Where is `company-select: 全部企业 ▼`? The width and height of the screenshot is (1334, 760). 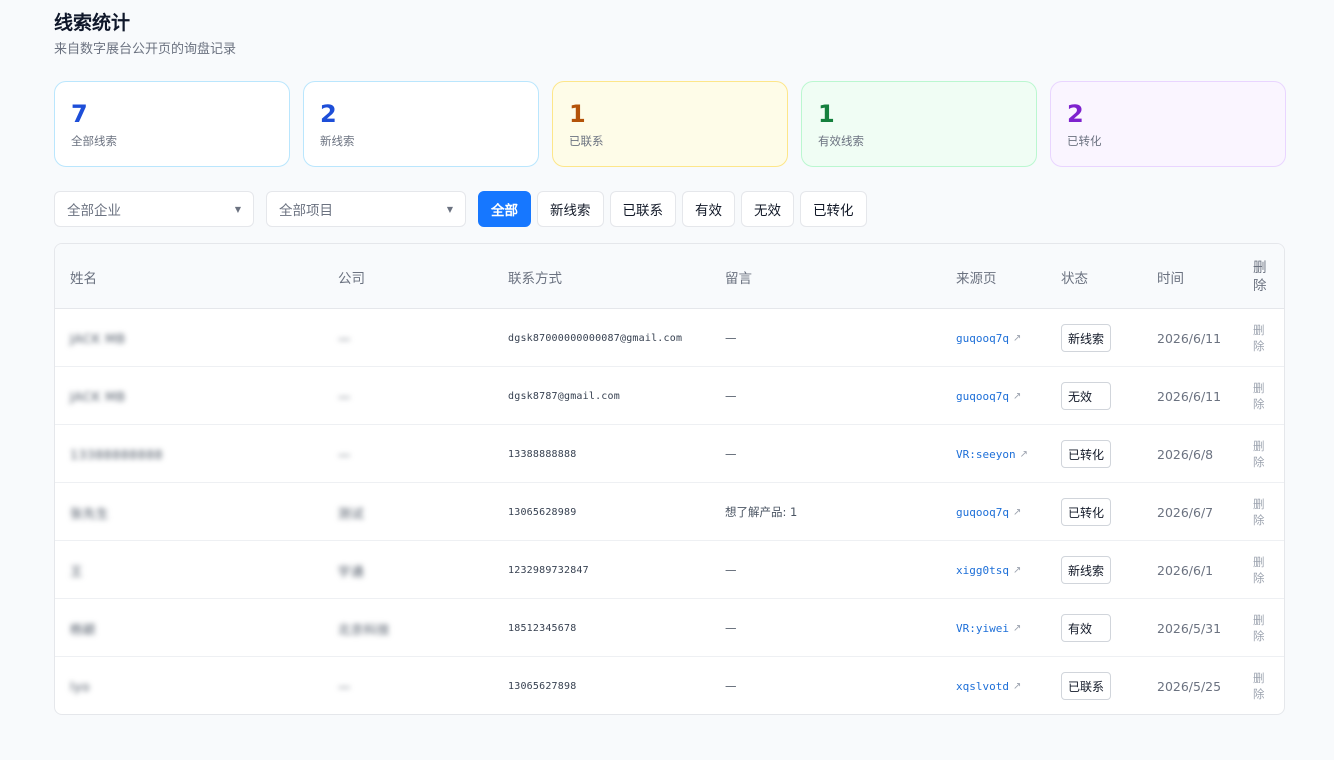 company-select: 全部企业 ▼ is located at coordinates (154, 209).